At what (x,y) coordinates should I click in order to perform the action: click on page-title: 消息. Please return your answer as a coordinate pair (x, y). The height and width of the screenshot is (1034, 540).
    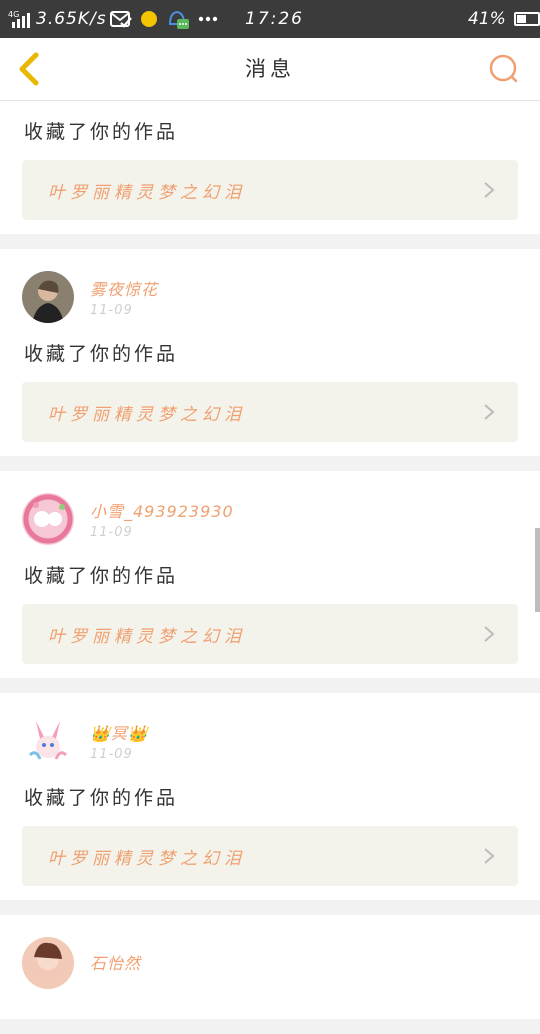
    Looking at the image, I should click on (270, 69).